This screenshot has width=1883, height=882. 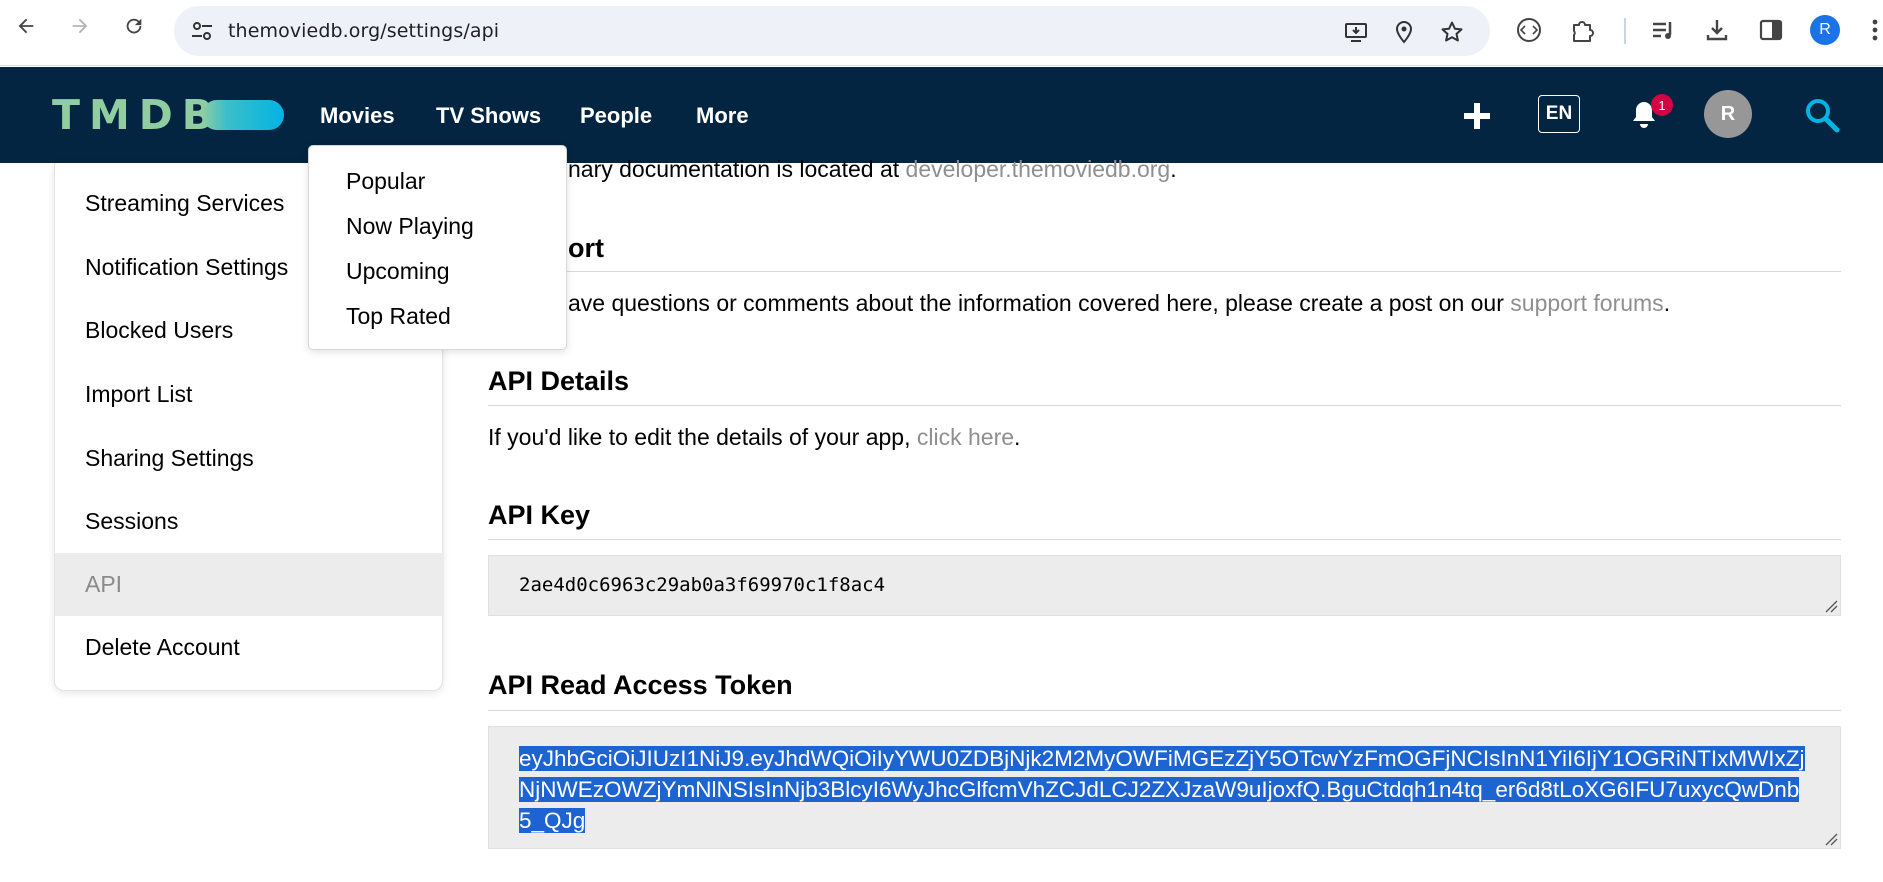 What do you see at coordinates (385, 181) in the screenshot?
I see `menu-item-popular: Popular` at bounding box center [385, 181].